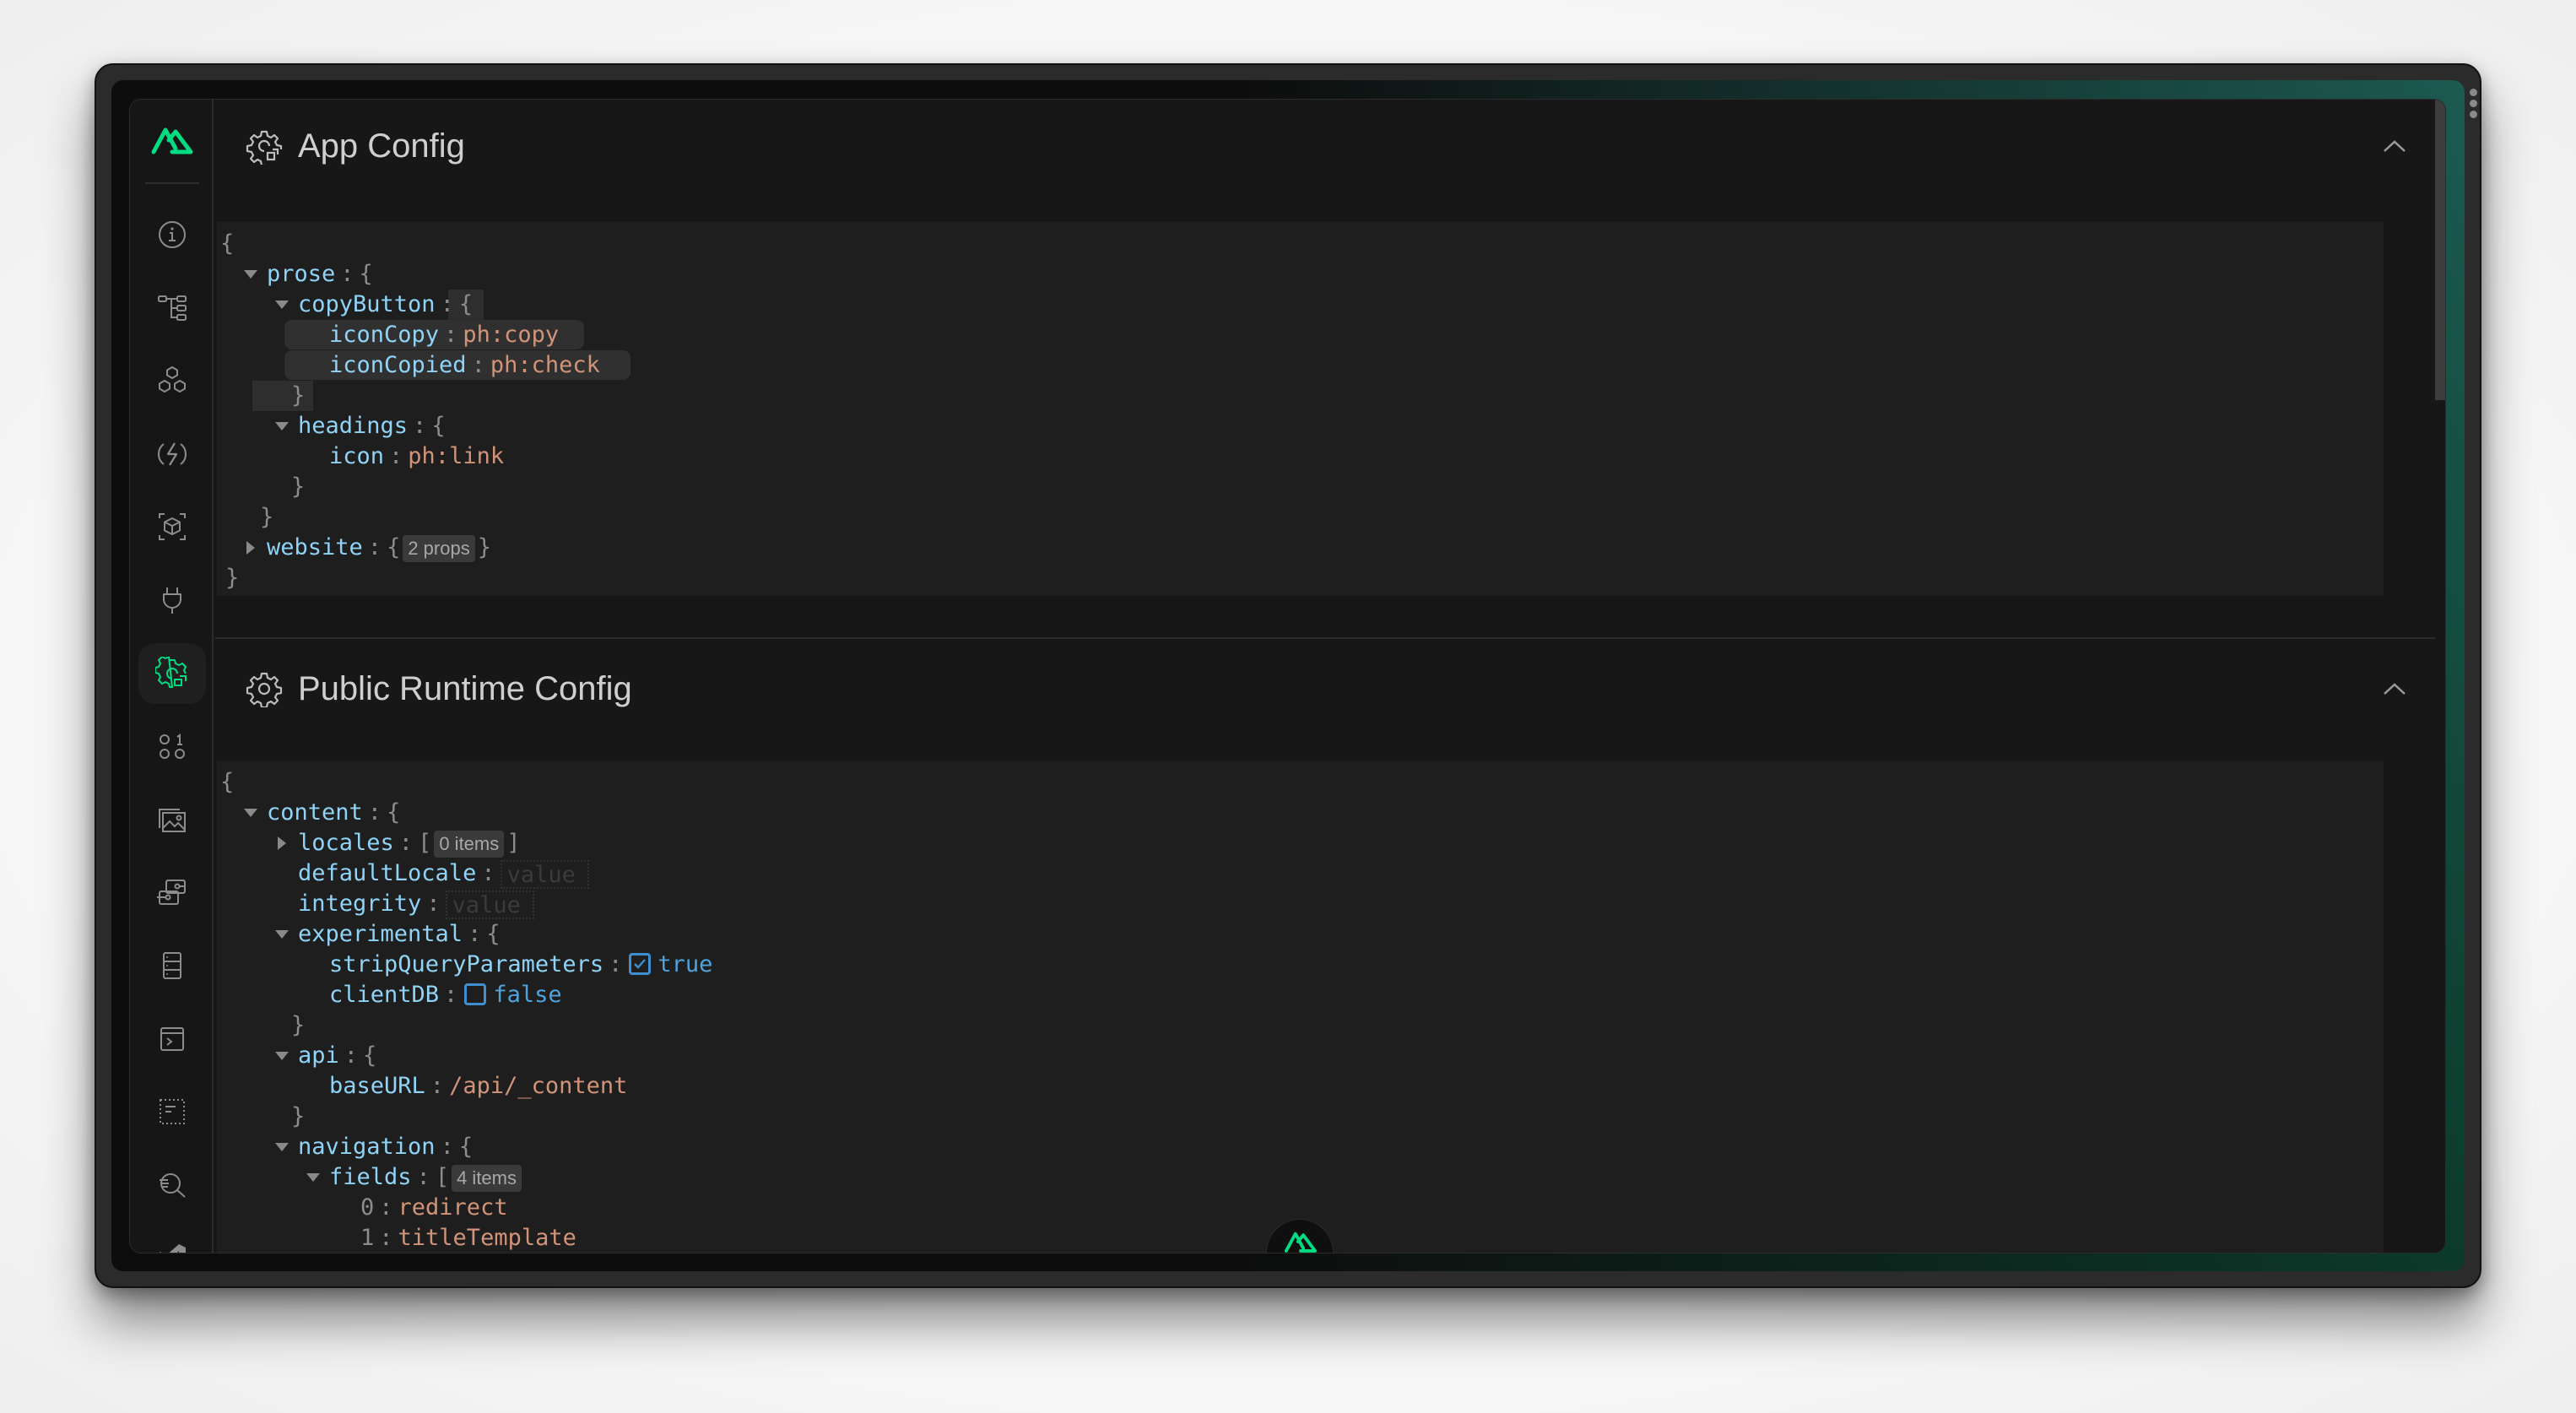 The width and height of the screenshot is (2576, 1413). Describe the element at coordinates (1300, 904) in the screenshot. I see `json-line: integrity: value` at that location.